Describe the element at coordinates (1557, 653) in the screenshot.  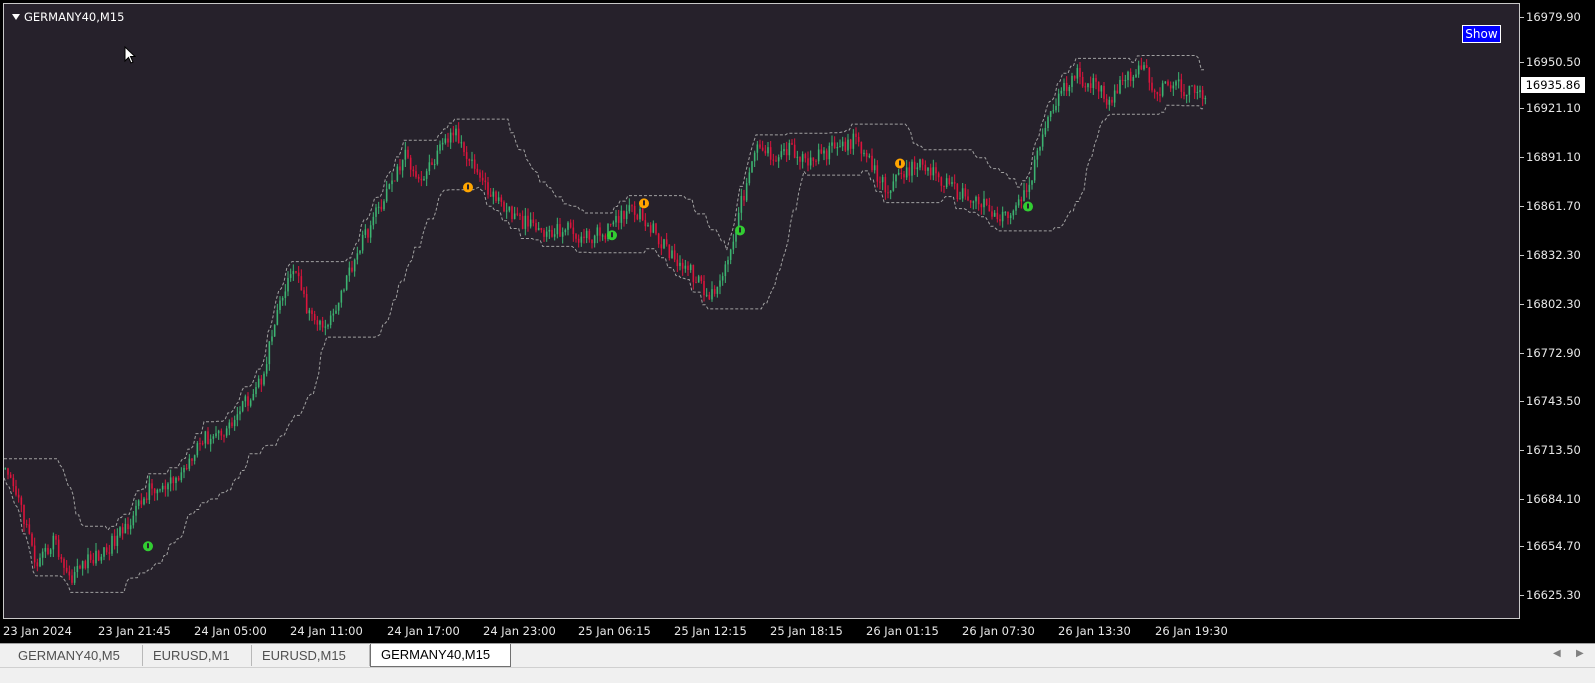
I see `scroll-left-icon: ◀` at that location.